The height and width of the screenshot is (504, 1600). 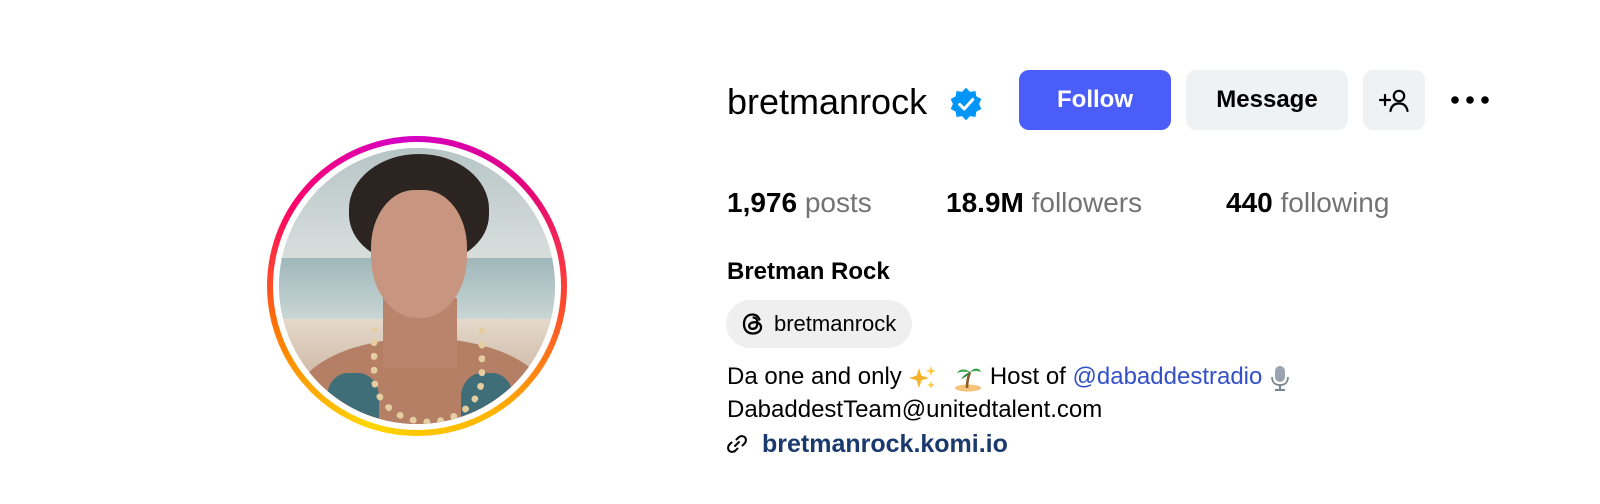 I want to click on verified-badge-icon, so click(x=966, y=104).